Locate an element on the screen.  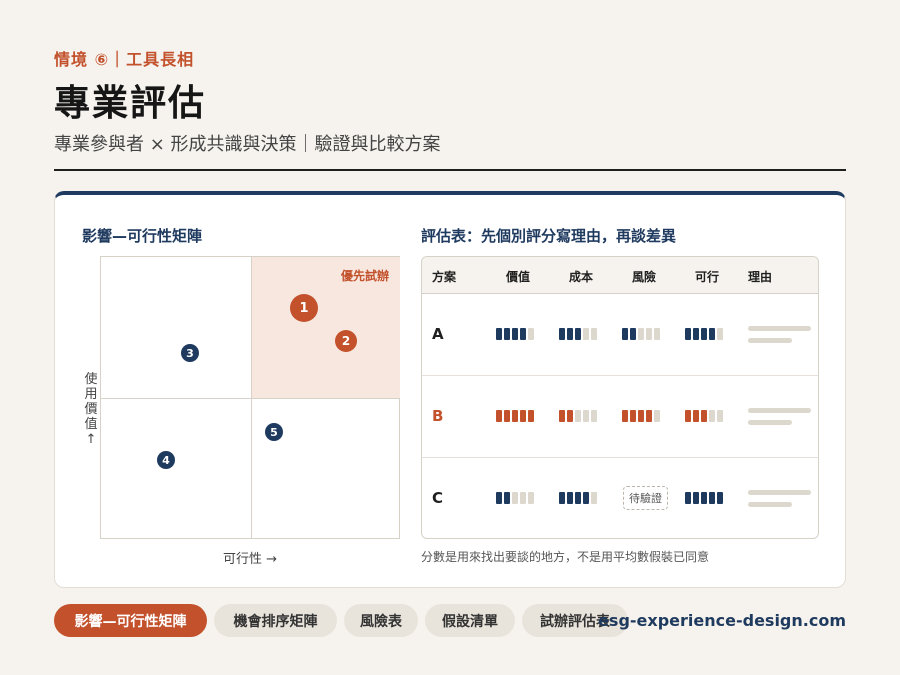
matrix-point: 1 is located at coordinates (304, 308).